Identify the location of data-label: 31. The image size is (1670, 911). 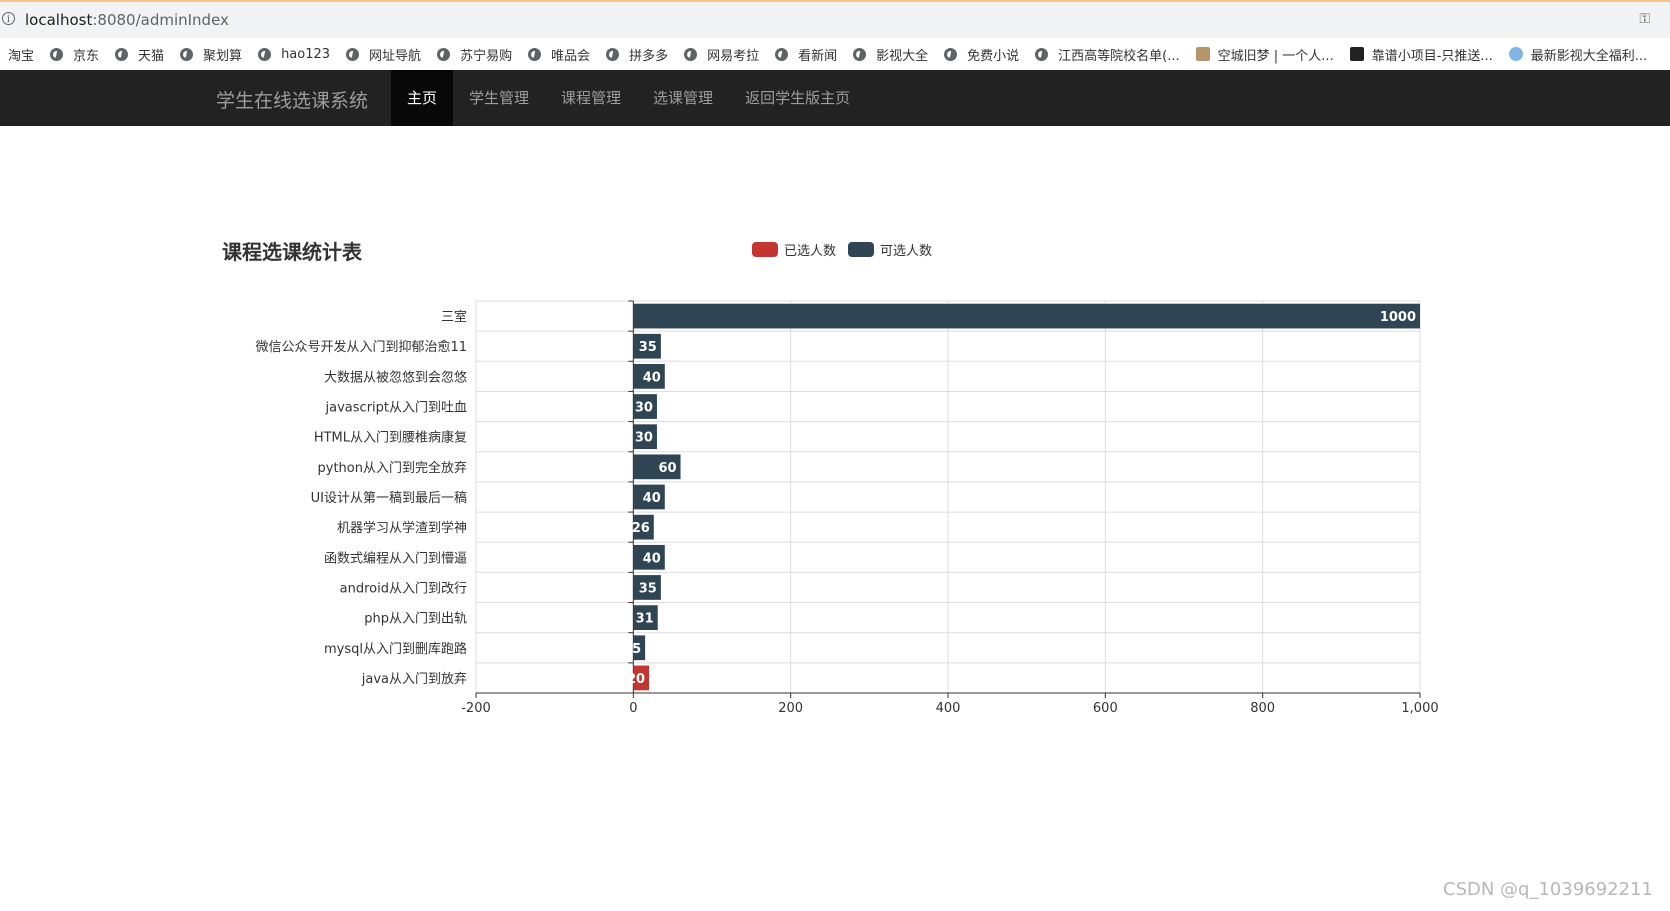
(645, 619).